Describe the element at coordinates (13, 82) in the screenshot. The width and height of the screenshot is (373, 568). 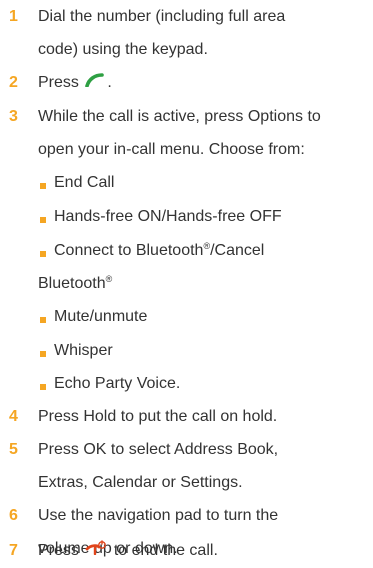
I see `step-number: 2` at that location.